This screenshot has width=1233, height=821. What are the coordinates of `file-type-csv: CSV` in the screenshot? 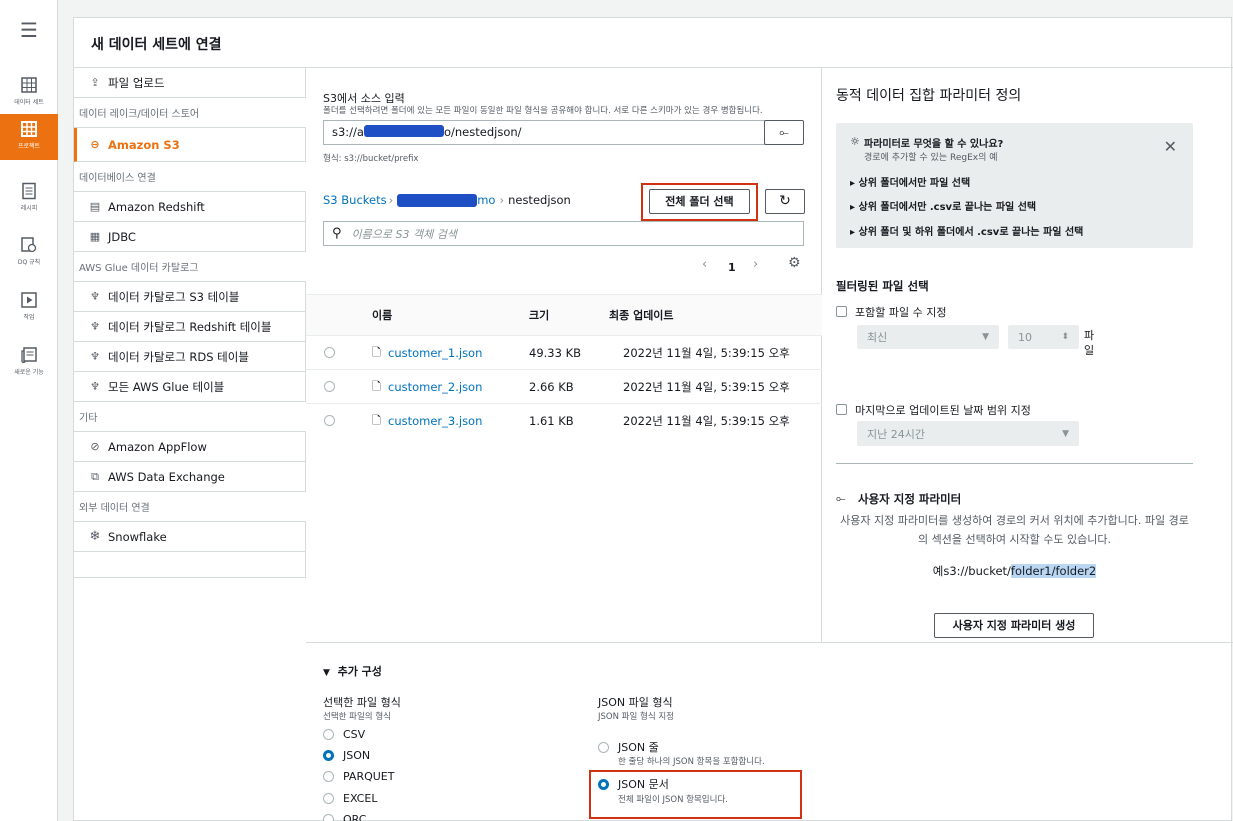 It's located at (344, 734).